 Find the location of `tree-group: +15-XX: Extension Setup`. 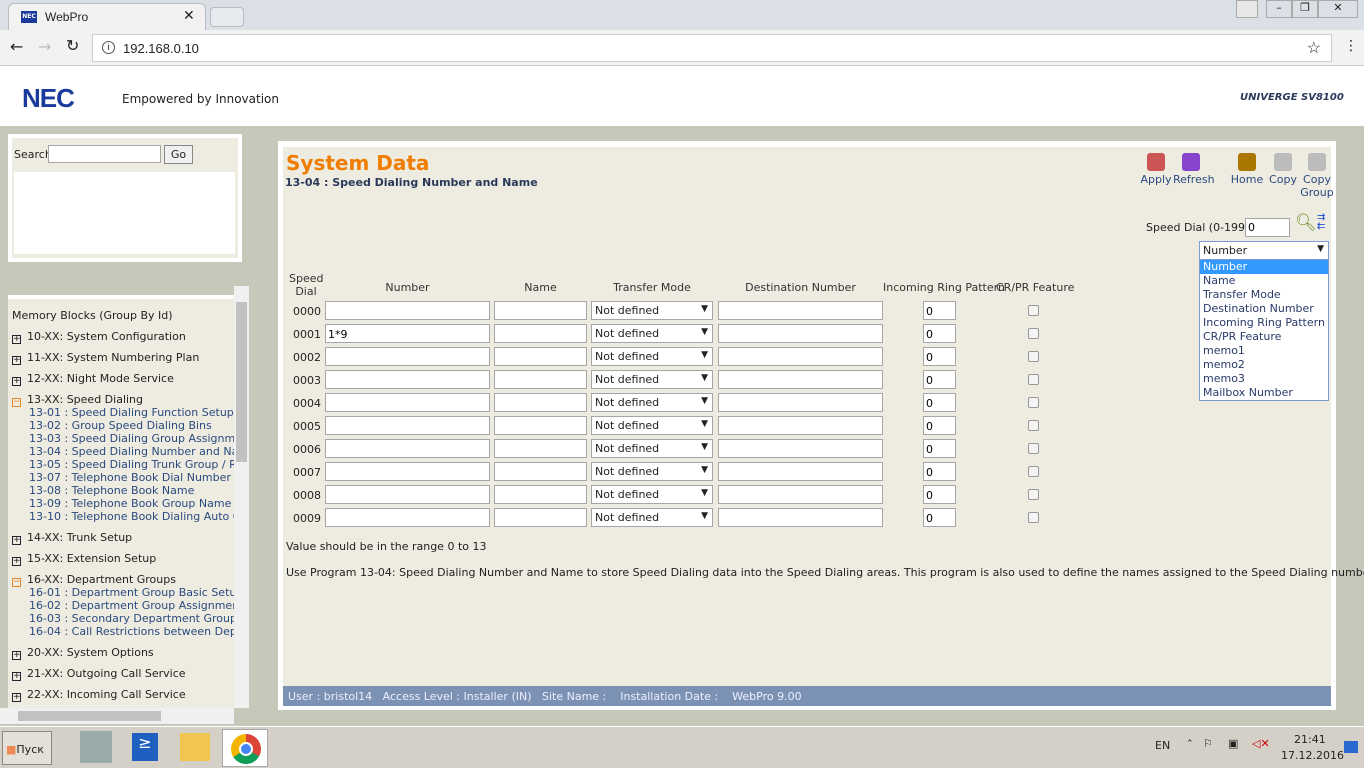

tree-group: +15-XX: Extension Setup is located at coordinates (84, 559).